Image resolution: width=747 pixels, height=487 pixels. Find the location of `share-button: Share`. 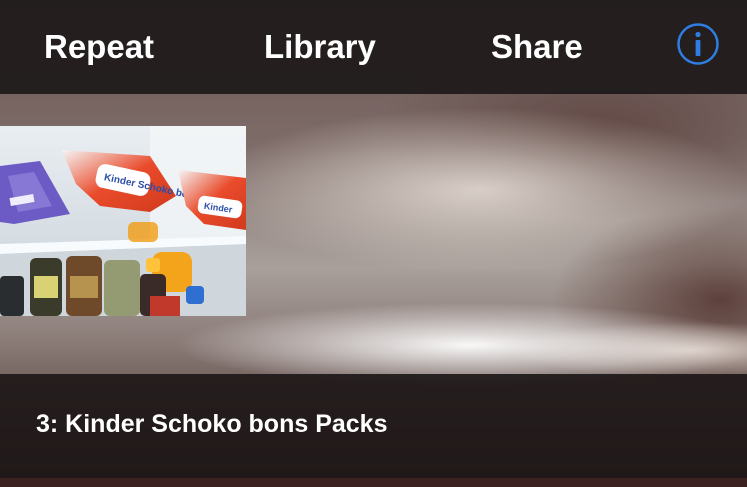

share-button: Share is located at coordinates (537, 47).